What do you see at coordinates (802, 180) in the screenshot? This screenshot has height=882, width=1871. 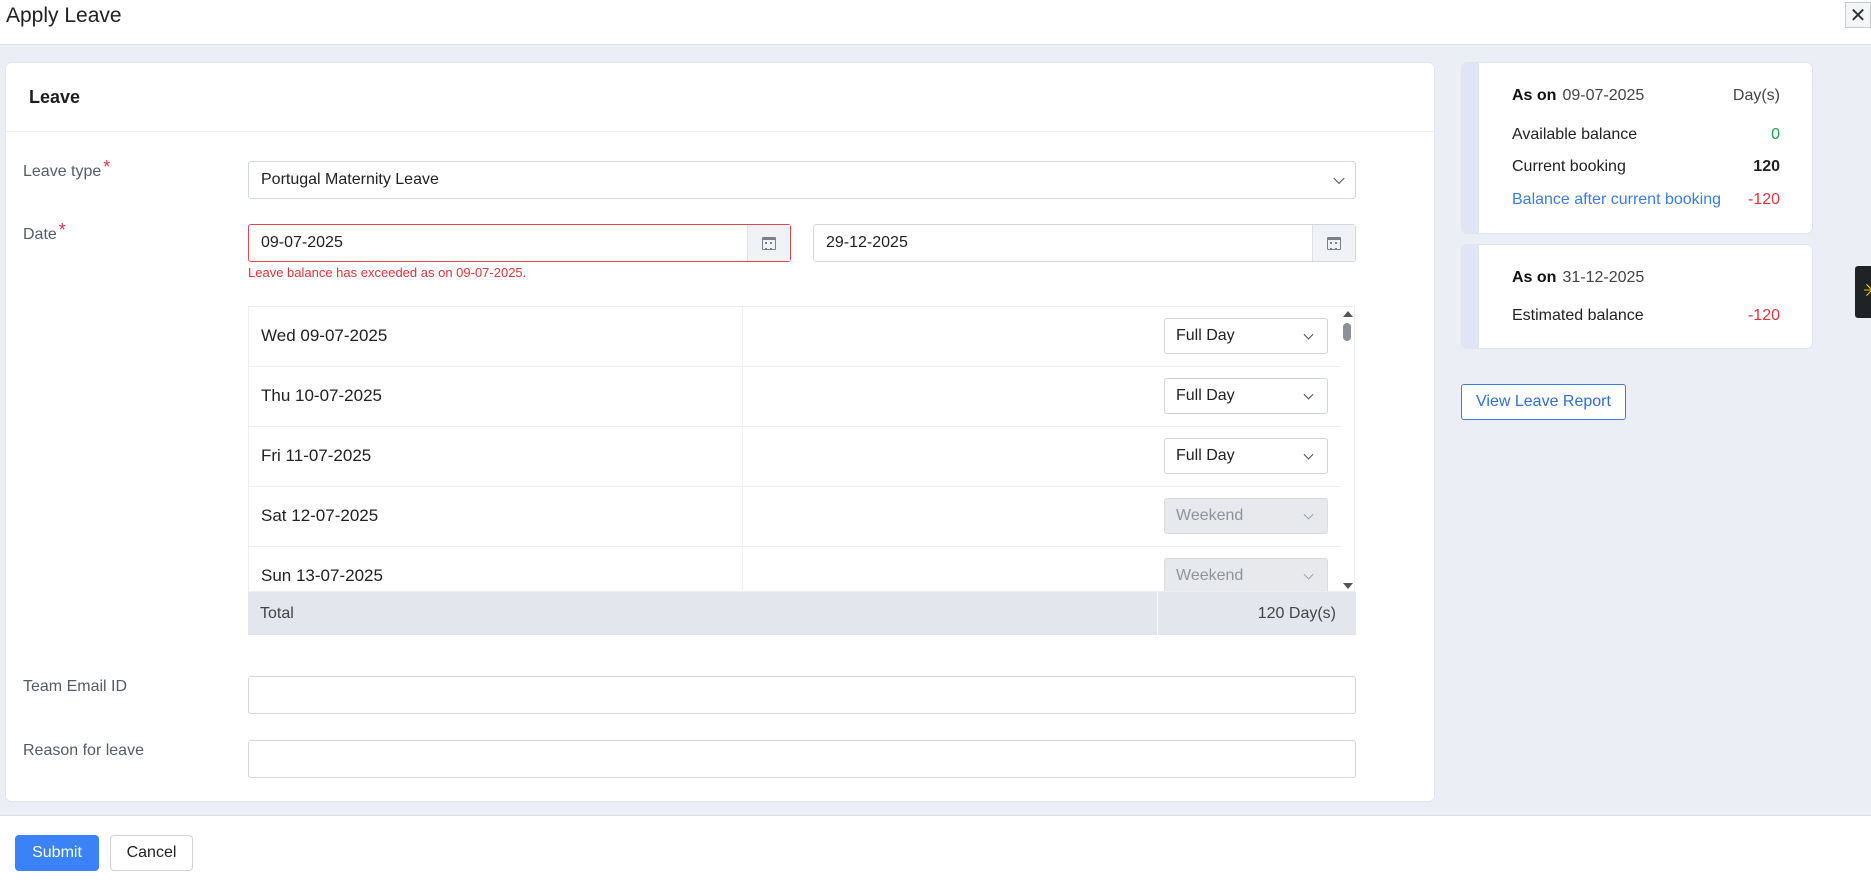 I see `leave-type-select: Portugal Maternity Leave` at bounding box center [802, 180].